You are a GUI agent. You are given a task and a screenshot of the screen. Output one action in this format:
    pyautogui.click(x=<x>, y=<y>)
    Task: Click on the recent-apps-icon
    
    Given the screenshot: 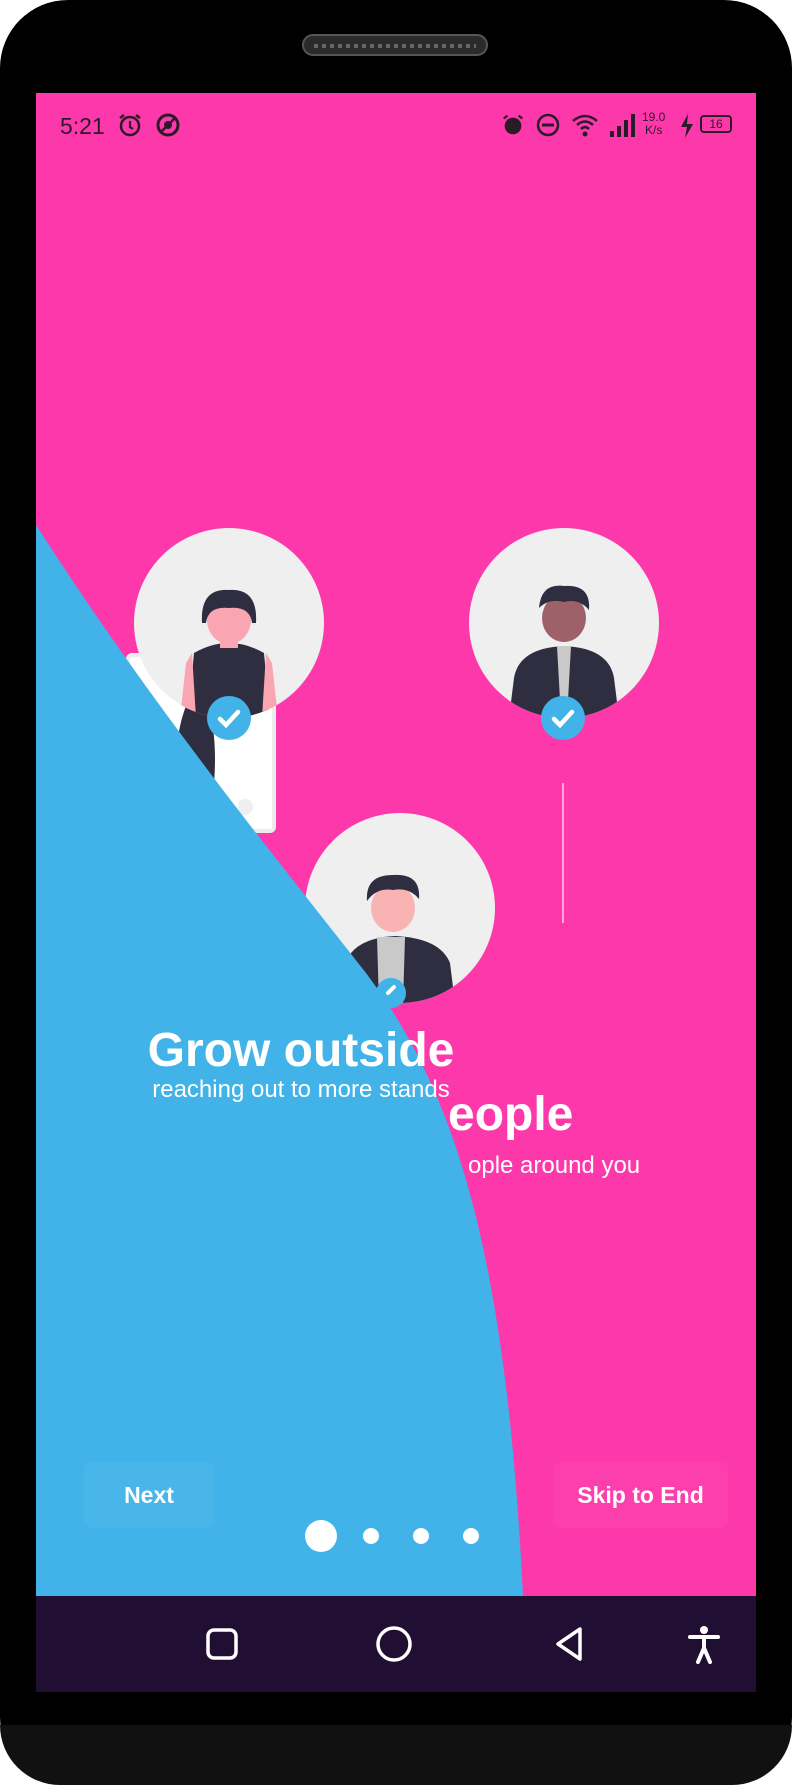 What is the action you would take?
    pyautogui.click(x=222, y=1644)
    